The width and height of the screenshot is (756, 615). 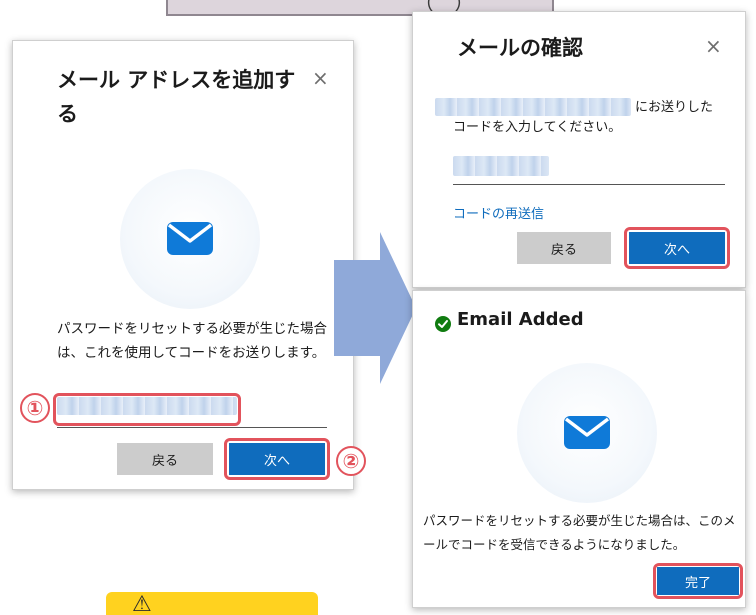 What do you see at coordinates (351, 461) in the screenshot?
I see `step-2-marker: ②` at bounding box center [351, 461].